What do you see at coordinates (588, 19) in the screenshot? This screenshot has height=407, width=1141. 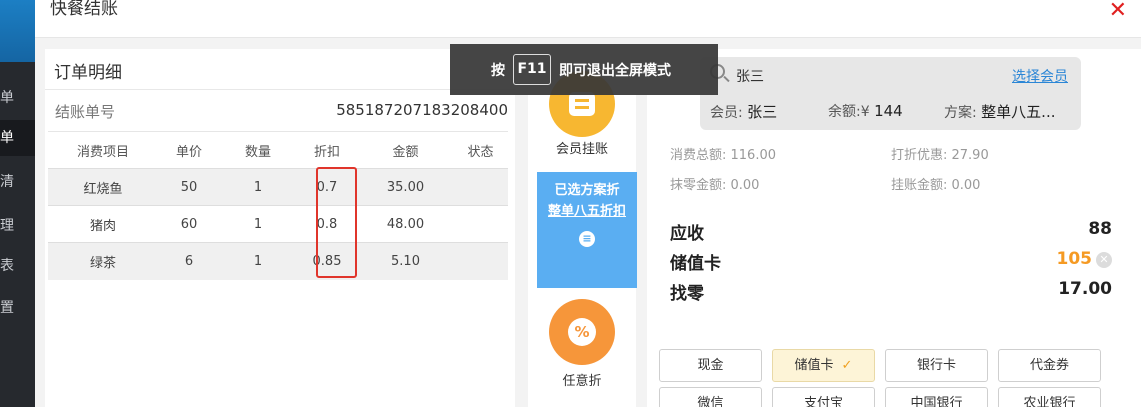 I see `modal-header: 快餐结账 ✕` at bounding box center [588, 19].